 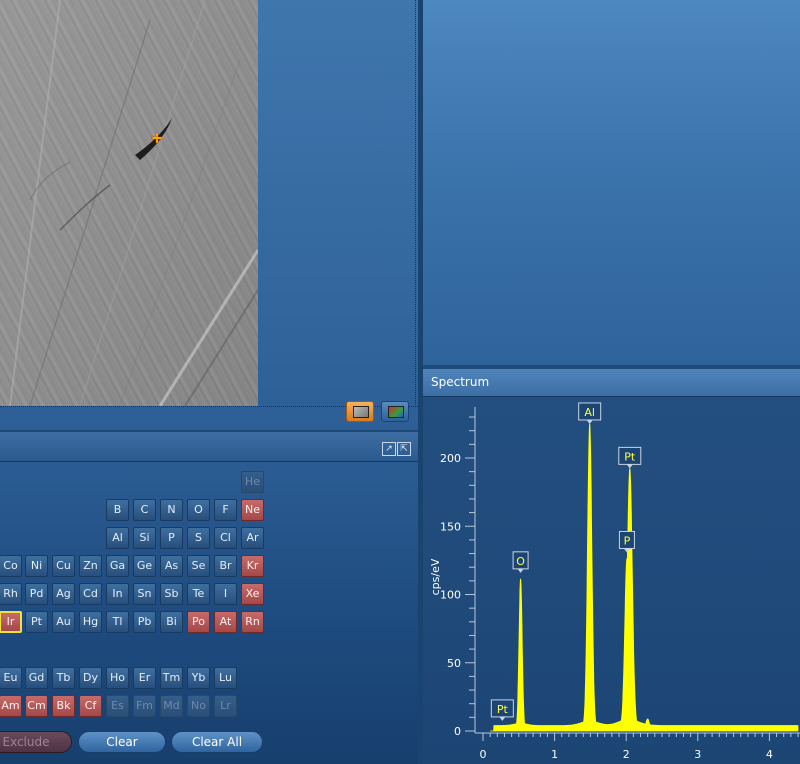 I want to click on element-au: Au, so click(x=63, y=622).